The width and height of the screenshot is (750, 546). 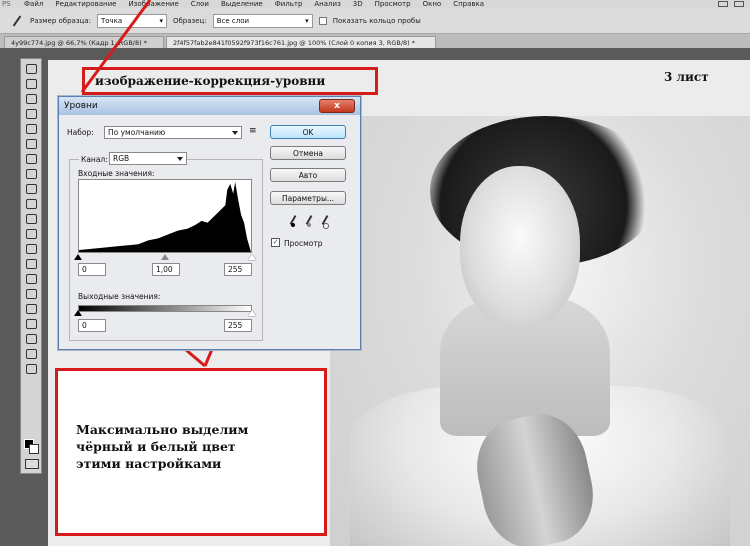 What do you see at coordinates (85, 4) in the screenshot?
I see `menu-edit: Редактирование` at bounding box center [85, 4].